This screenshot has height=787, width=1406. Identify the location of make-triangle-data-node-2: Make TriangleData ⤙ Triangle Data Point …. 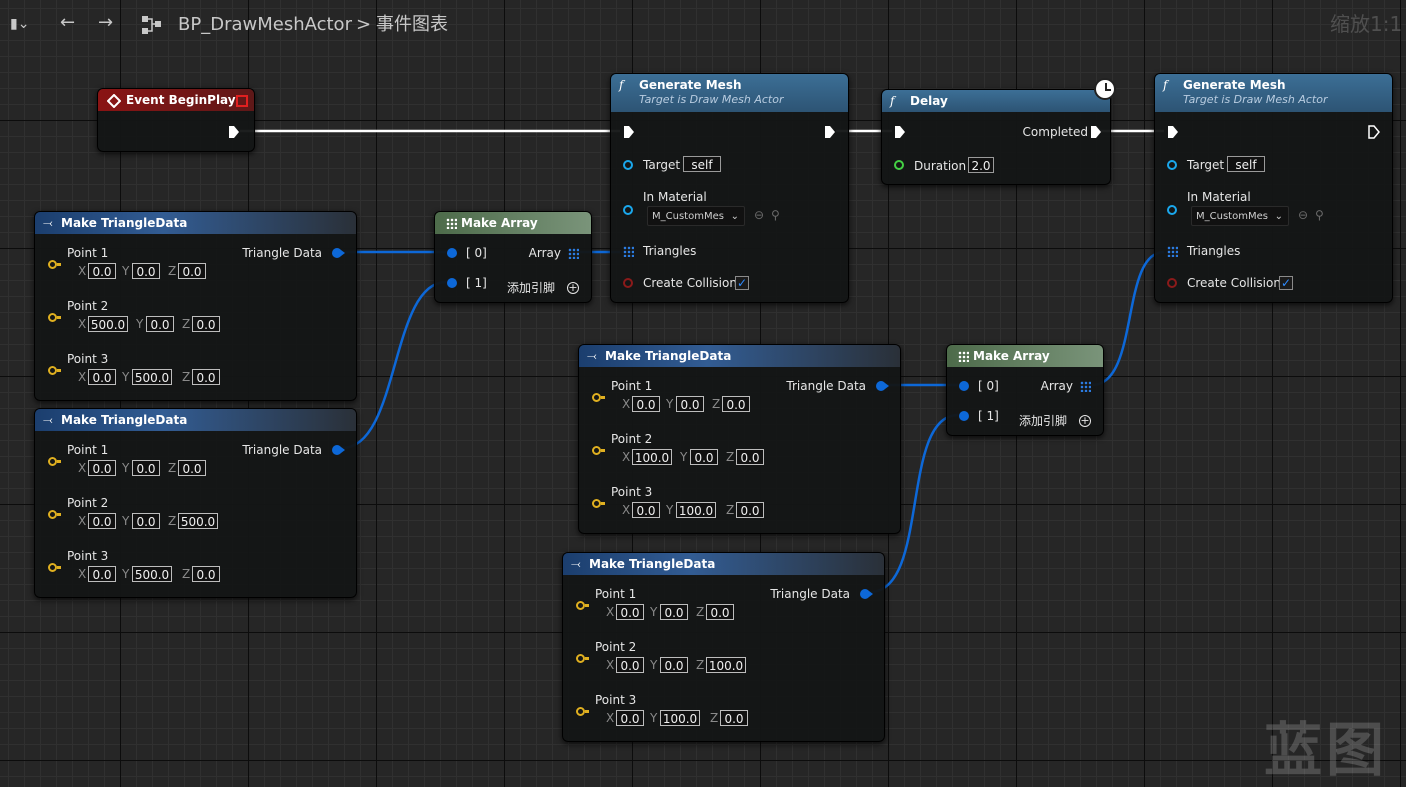
(195, 503).